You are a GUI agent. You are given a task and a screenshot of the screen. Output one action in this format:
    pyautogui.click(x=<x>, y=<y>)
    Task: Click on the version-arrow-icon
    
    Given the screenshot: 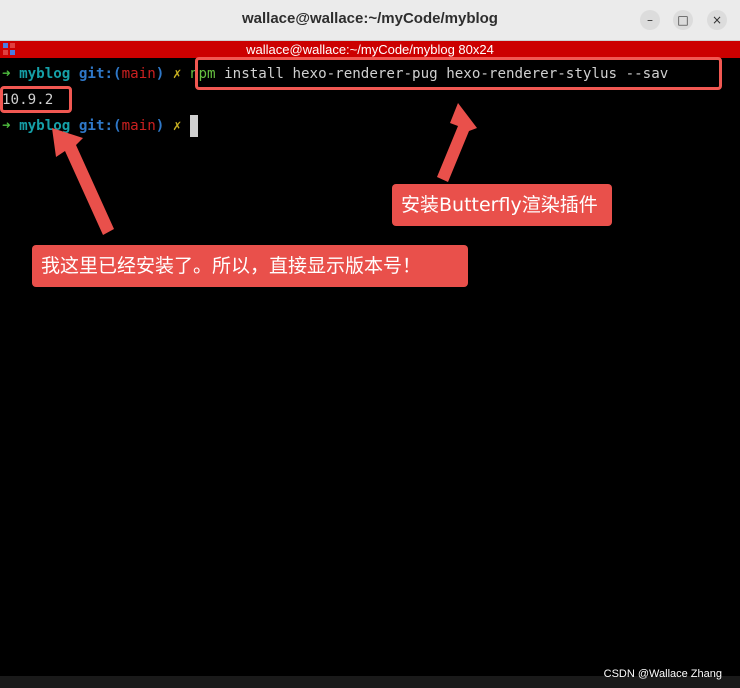 What is the action you would take?
    pyautogui.click(x=83, y=181)
    